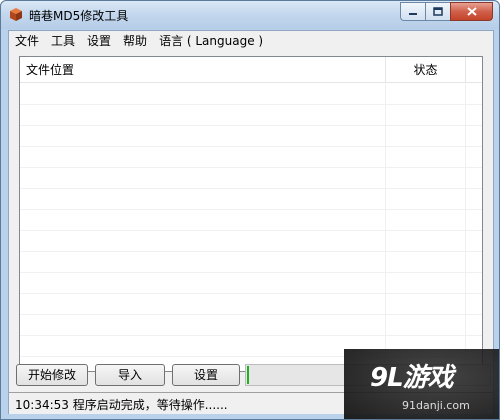 Image resolution: width=500 pixels, height=420 pixels. I want to click on minimize-icon, so click(413, 13).